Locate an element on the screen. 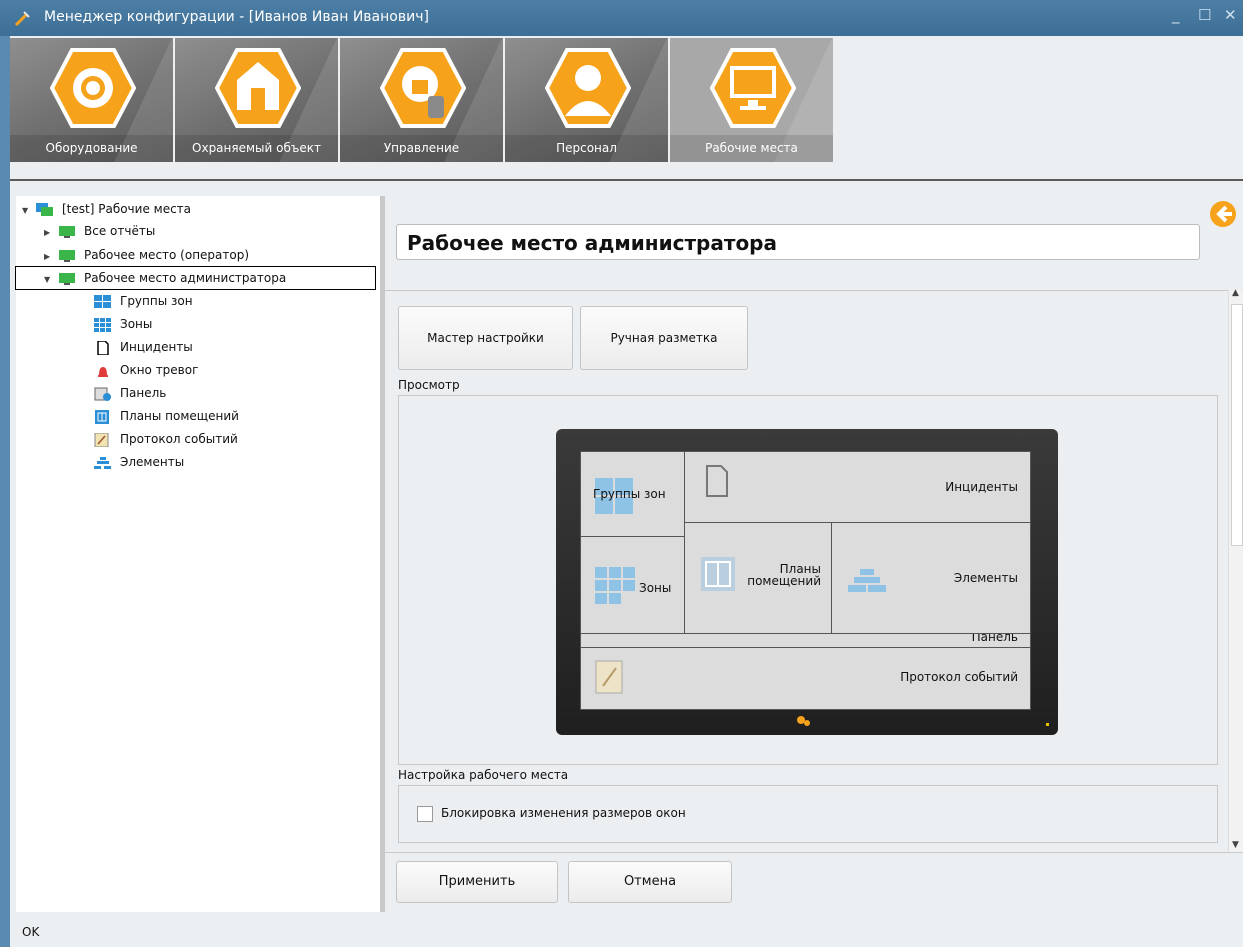  tree-label: Элементы is located at coordinates (152, 462).